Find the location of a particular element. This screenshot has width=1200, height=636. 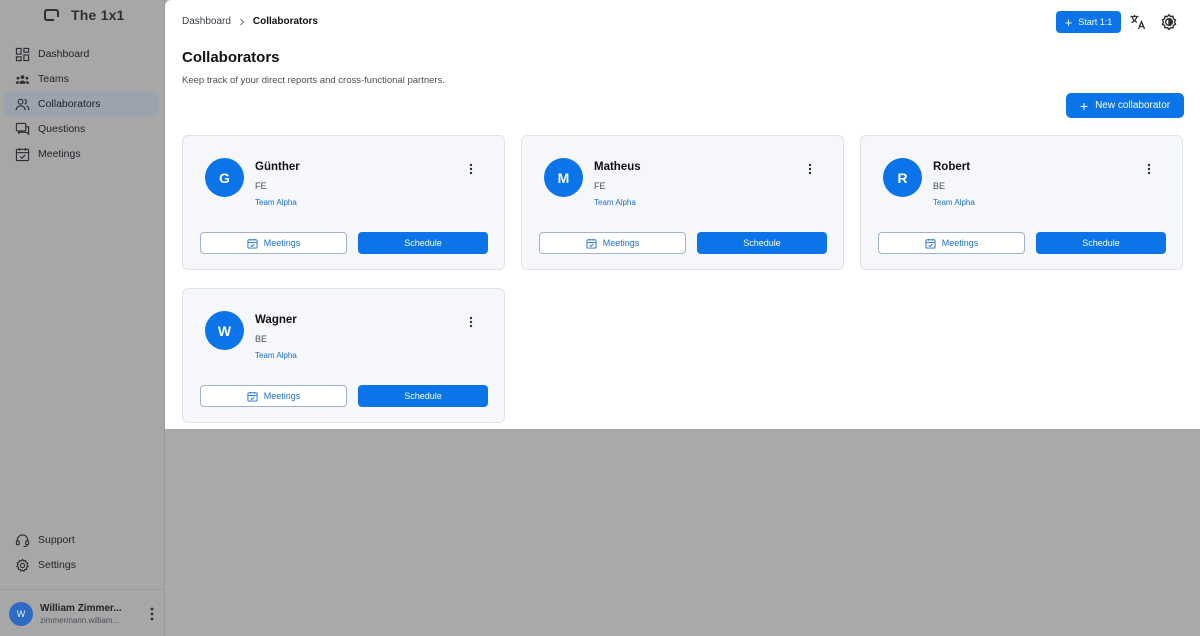

breadcrumb-current: Collaborators is located at coordinates (285, 21).